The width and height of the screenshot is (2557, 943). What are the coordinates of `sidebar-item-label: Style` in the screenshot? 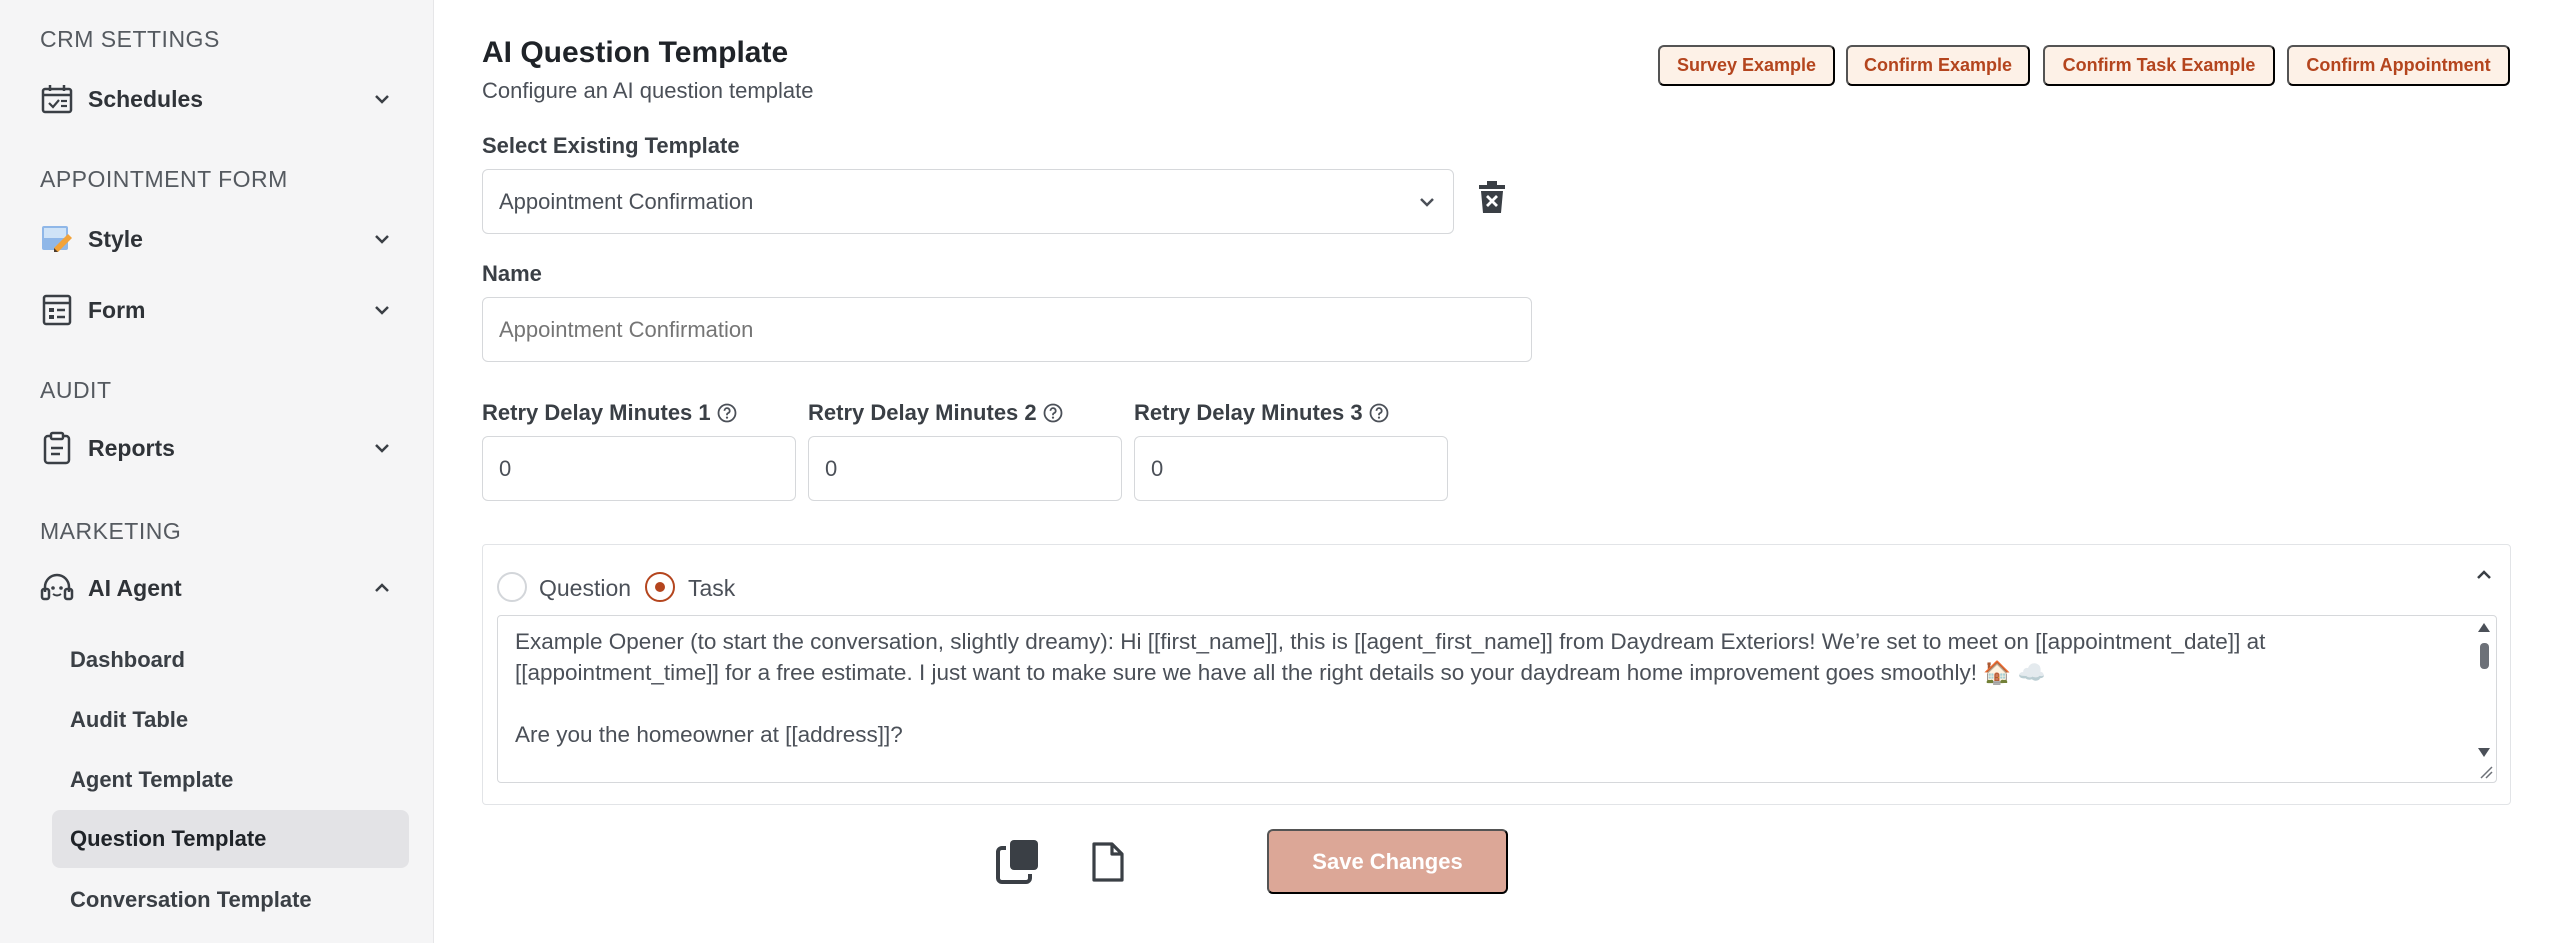 It's located at (115, 238).